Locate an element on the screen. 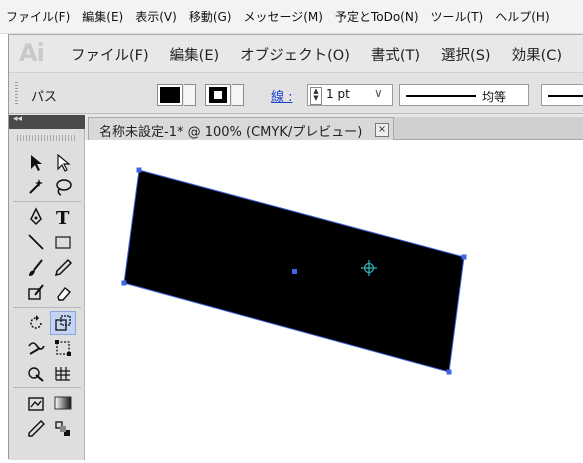 Image resolution: width=583 pixels, height=463 pixels. collapse-icon: ◂◂ is located at coordinates (17, 119).